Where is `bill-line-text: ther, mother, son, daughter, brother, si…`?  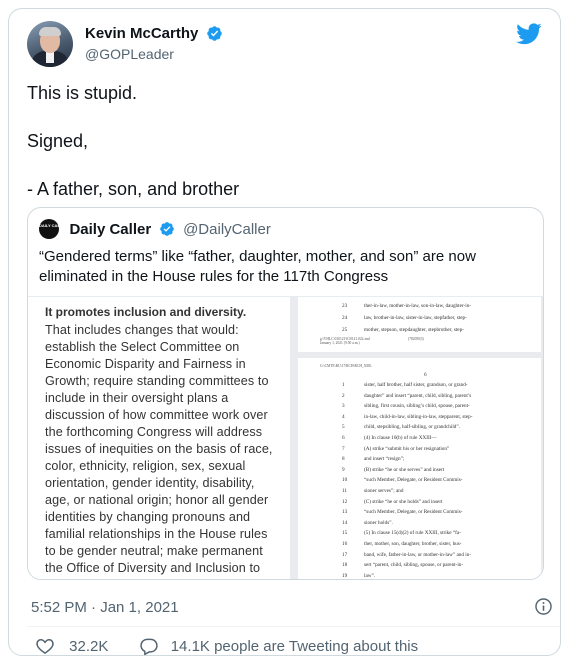
bill-line-text: ther, mother, son, daughter, brother, si… is located at coordinates (413, 544).